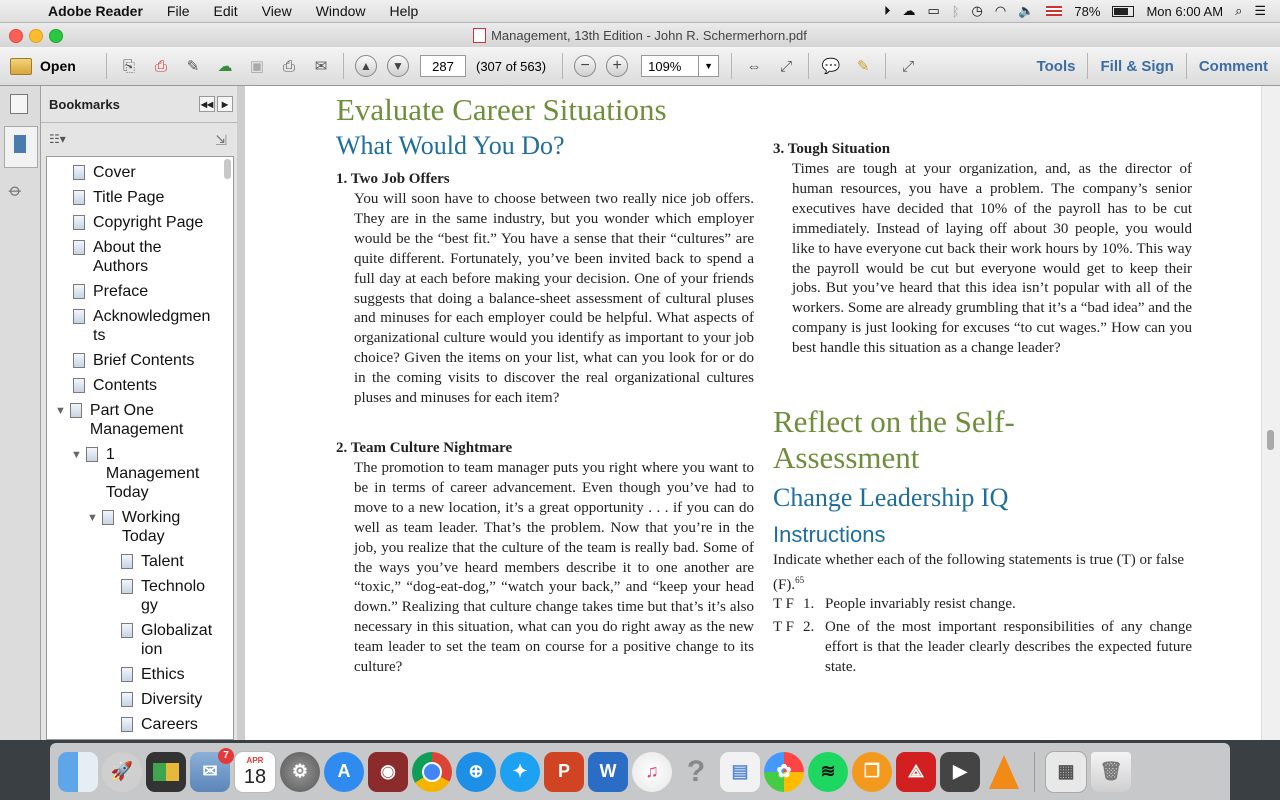 The height and width of the screenshot is (800, 1280). Describe the element at coordinates (300, 771) in the screenshot. I see `system-preferences-icon: ⚙` at that location.